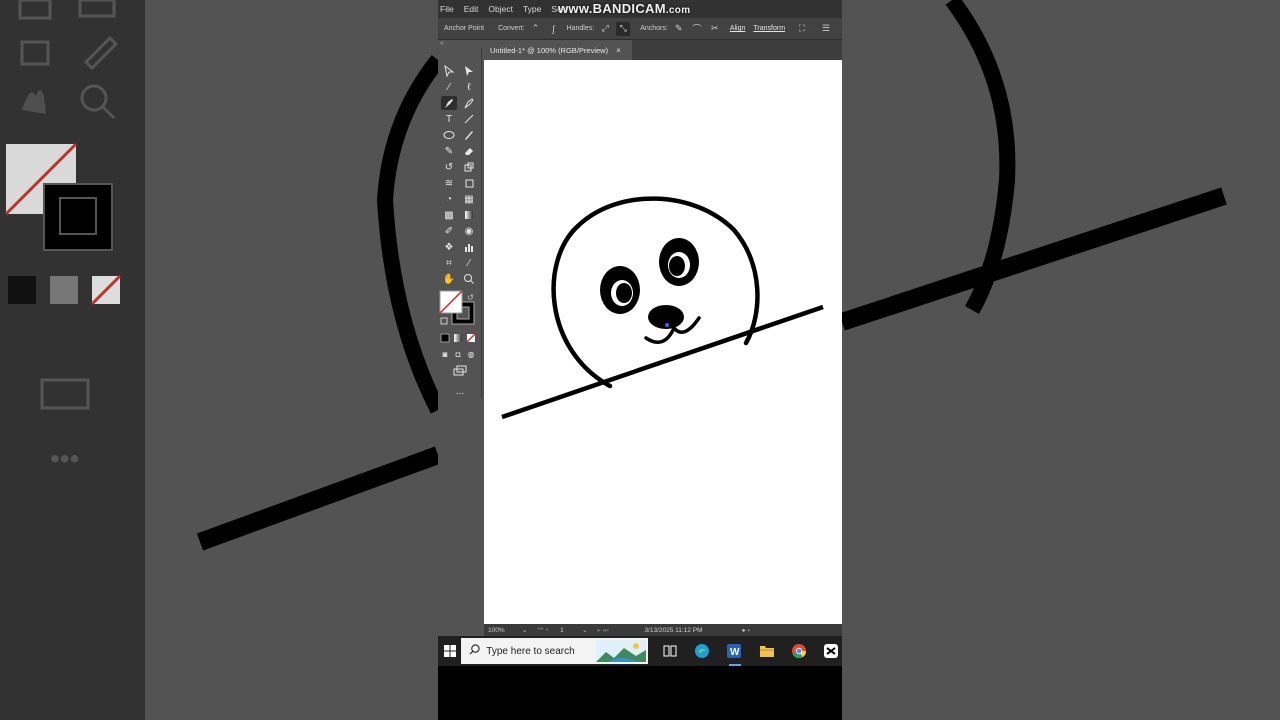  Describe the element at coordinates (554, 29) in the screenshot. I see `convert-smooth-icon: ∫` at that location.